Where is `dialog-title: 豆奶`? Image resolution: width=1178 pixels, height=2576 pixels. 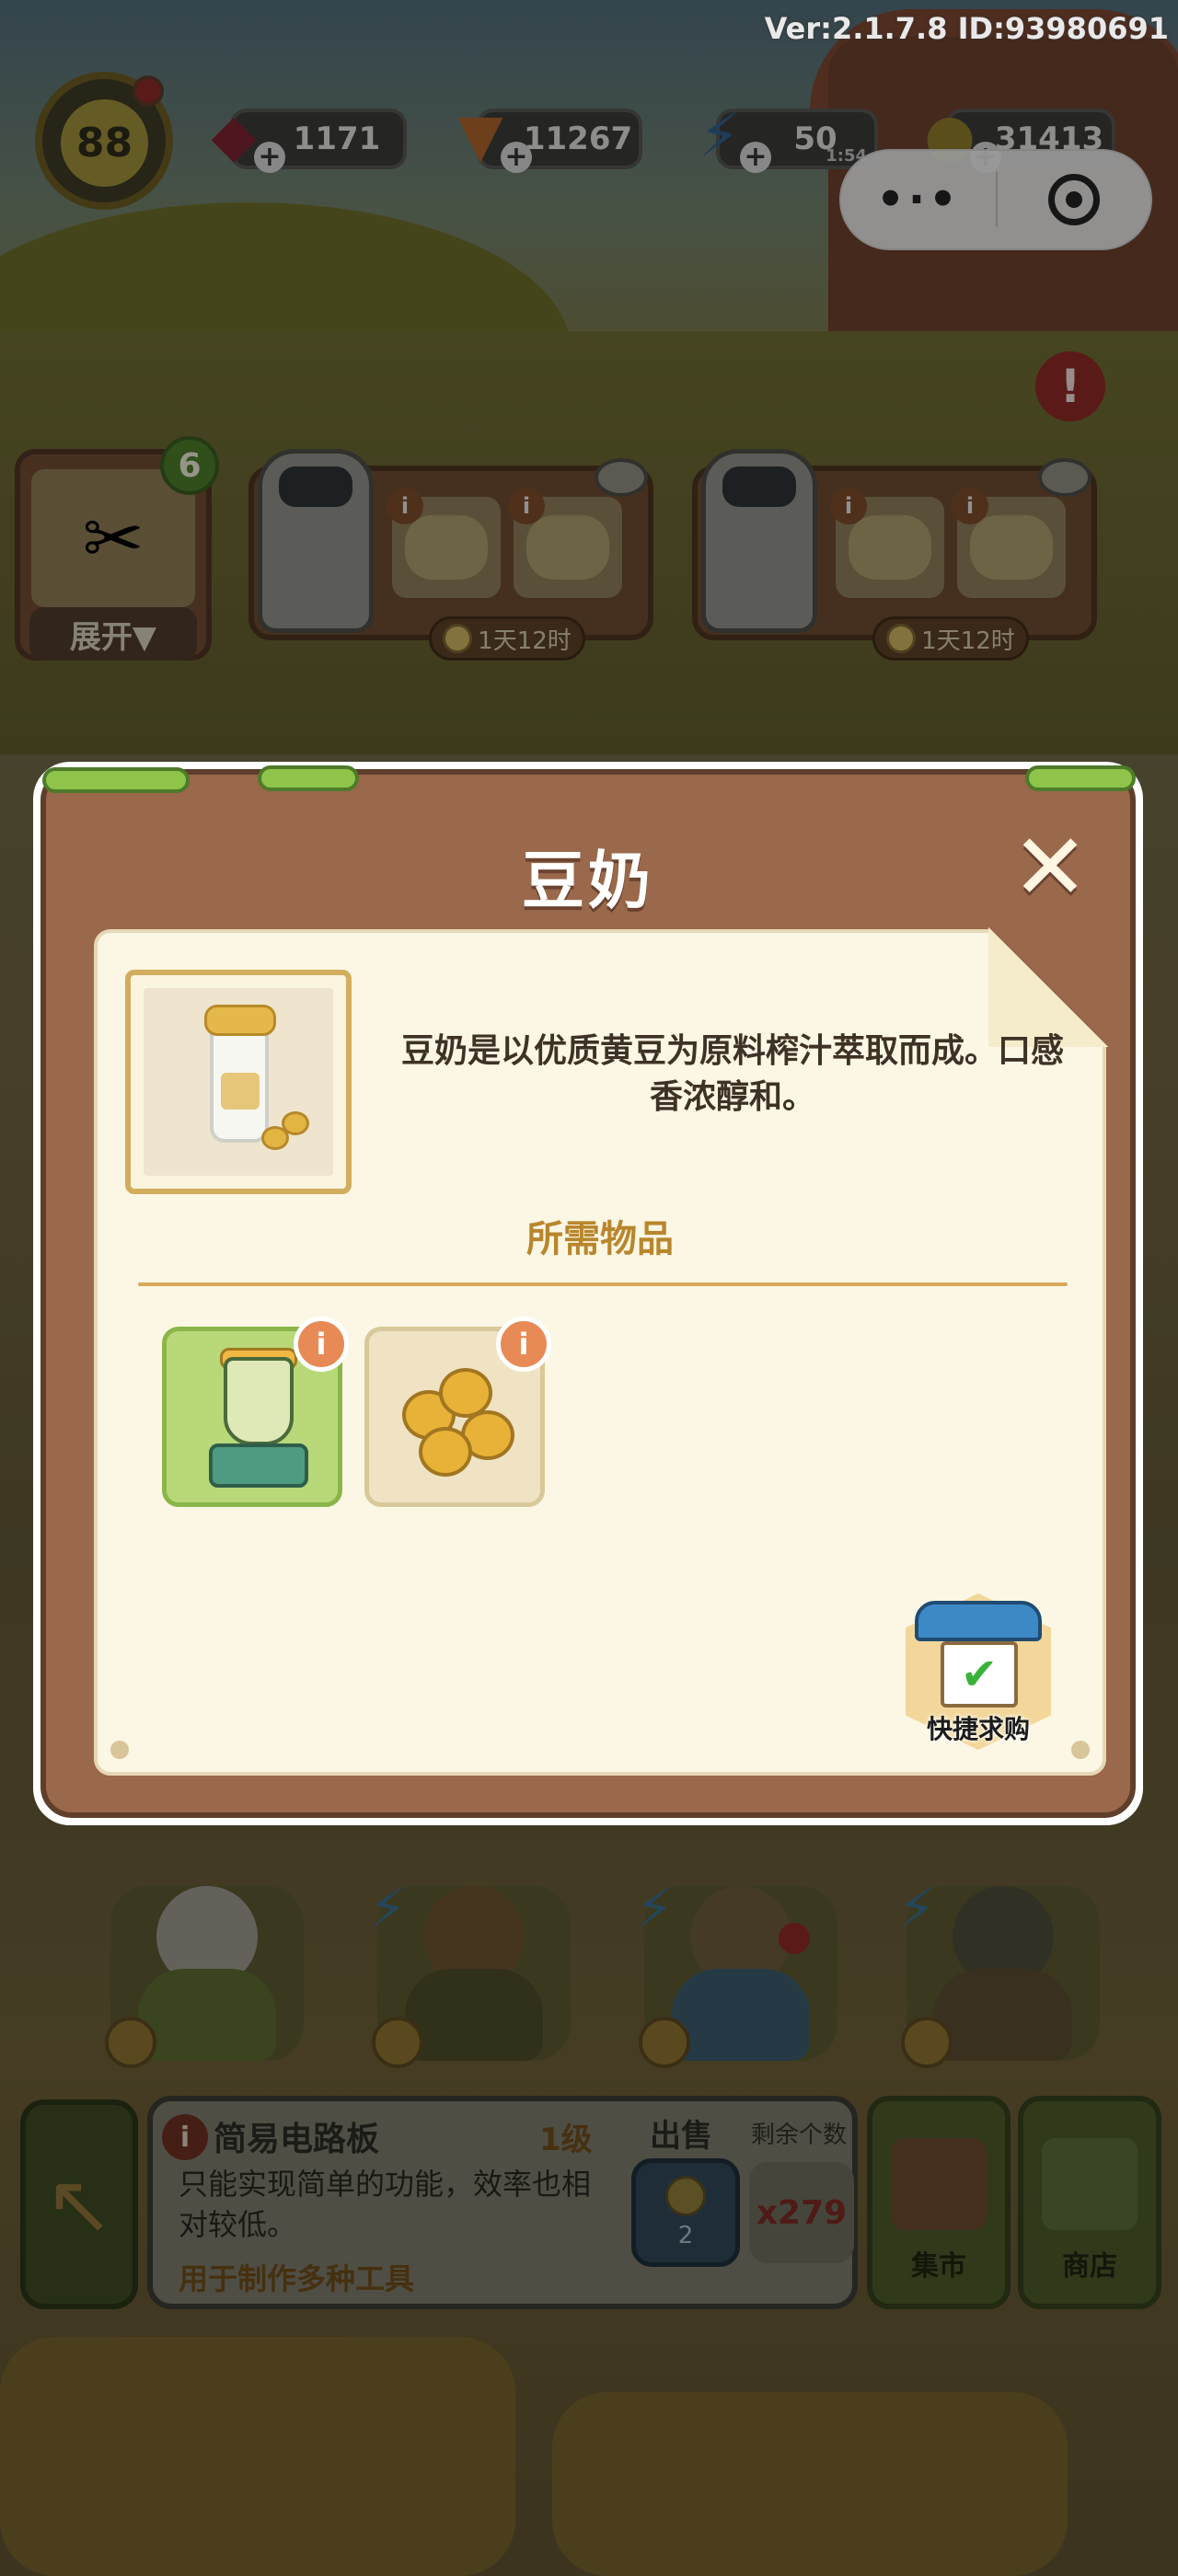 dialog-title: 豆奶 is located at coordinates (587, 881).